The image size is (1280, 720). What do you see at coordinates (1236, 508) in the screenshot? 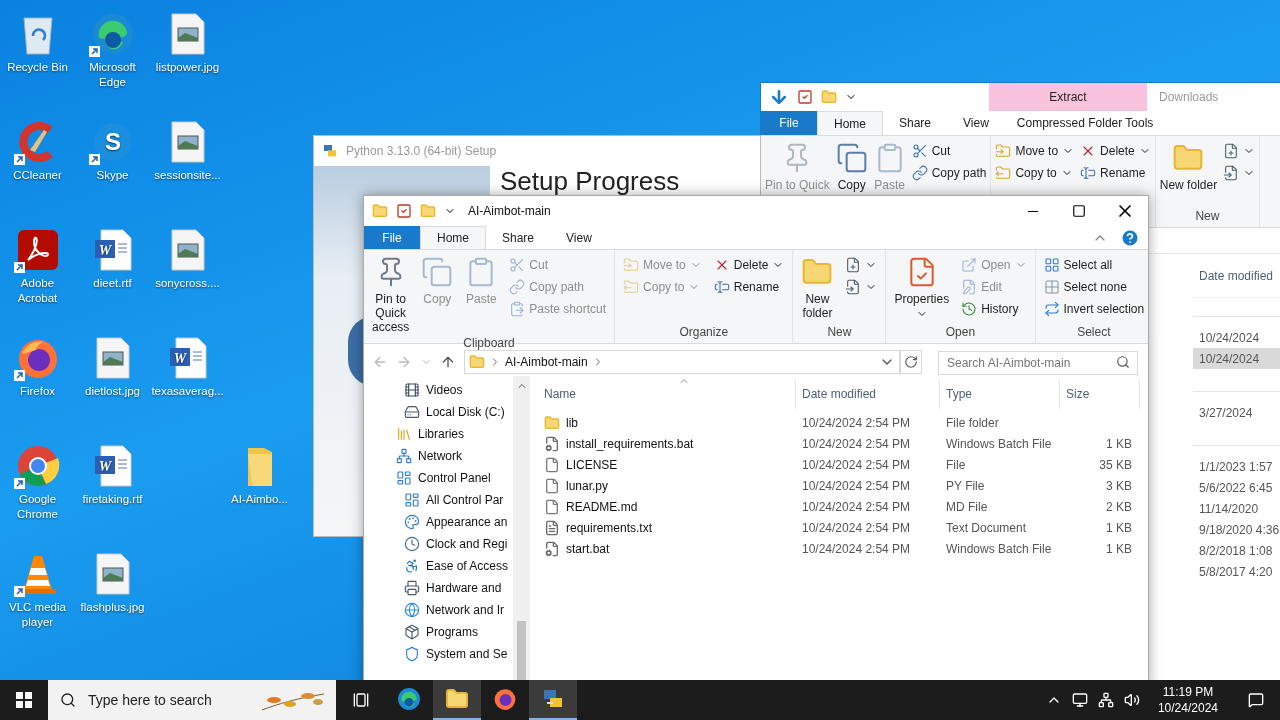
I see `date-cell: 11/14/2020` at bounding box center [1236, 508].